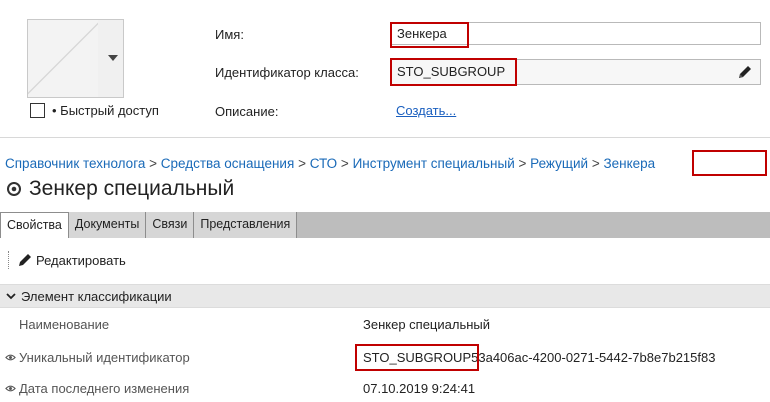  What do you see at coordinates (323, 163) in the screenshot?
I see `breadcrumb-item: СТО` at bounding box center [323, 163].